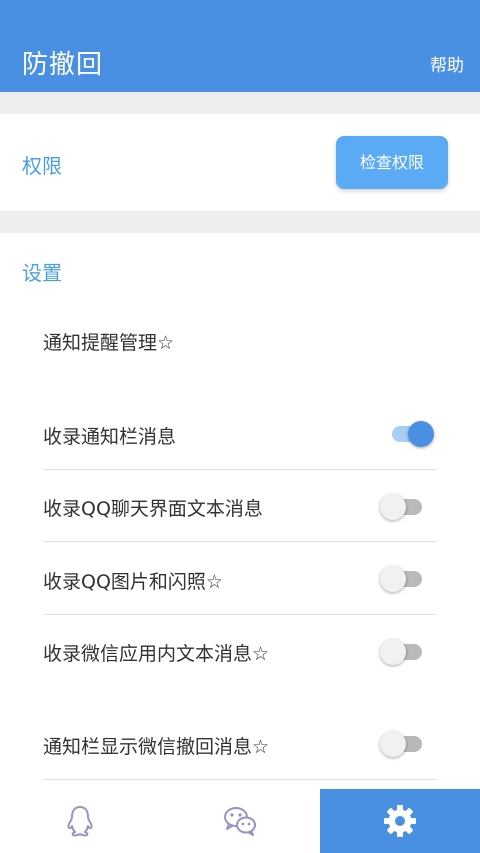 The image size is (480, 853). I want to click on record-qq-images-toggle, so click(402, 578).